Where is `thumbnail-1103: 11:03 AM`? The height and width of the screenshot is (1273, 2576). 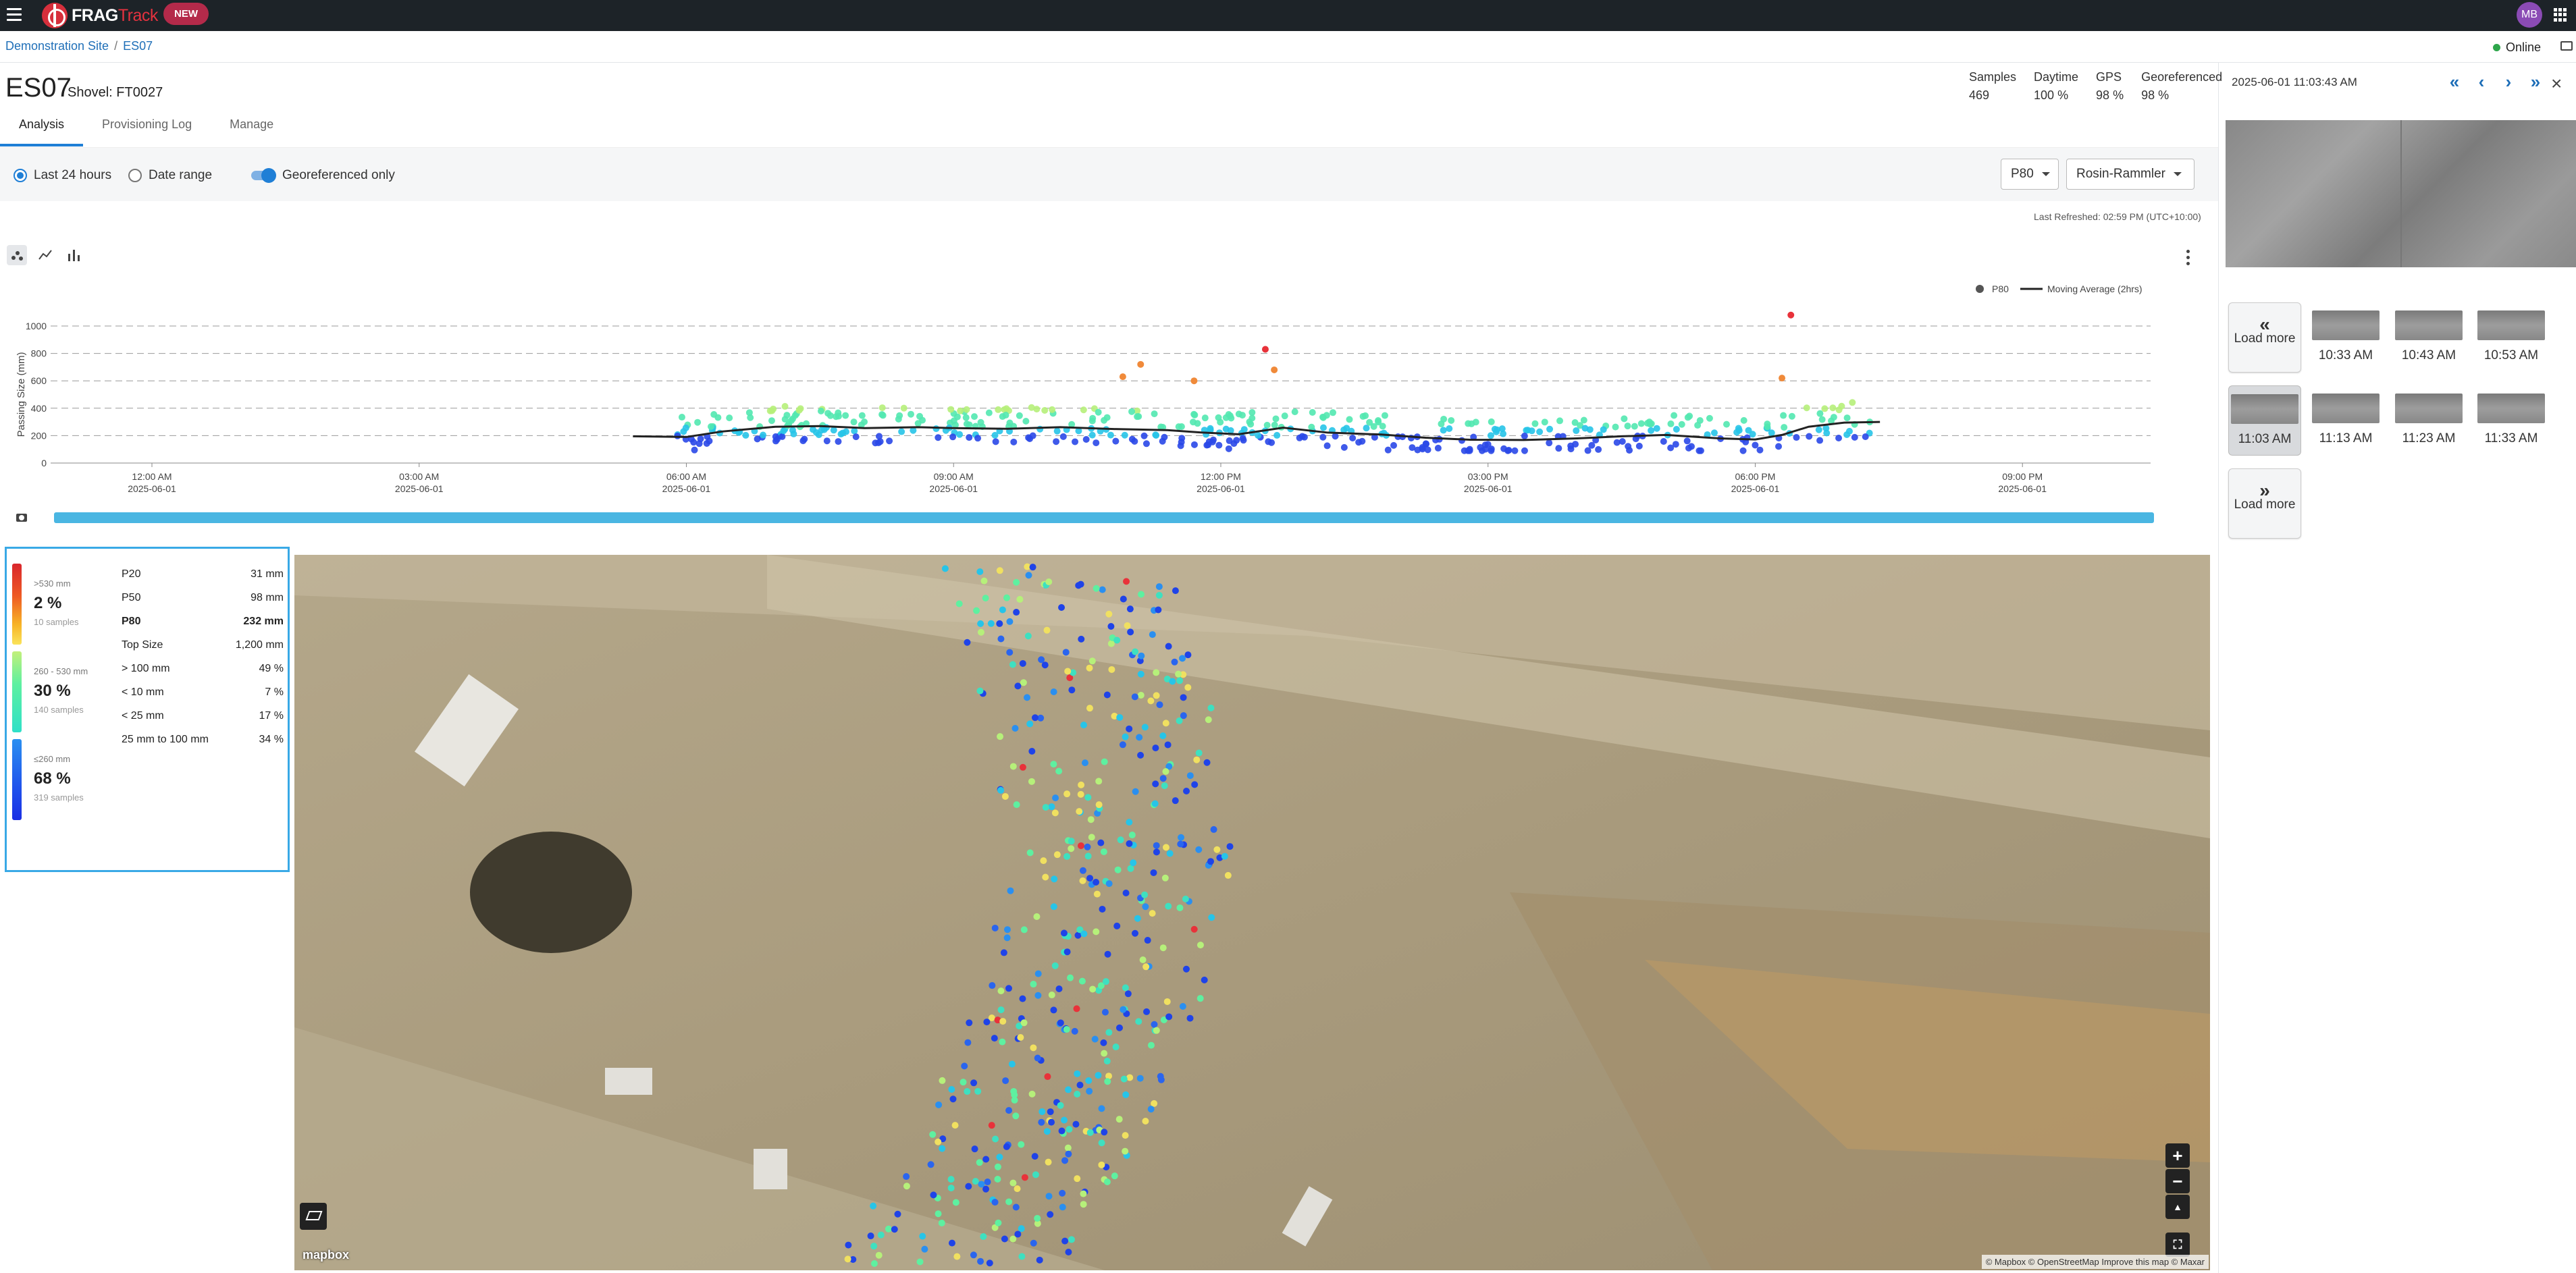 thumbnail-1103: 11:03 AM is located at coordinates (2264, 420).